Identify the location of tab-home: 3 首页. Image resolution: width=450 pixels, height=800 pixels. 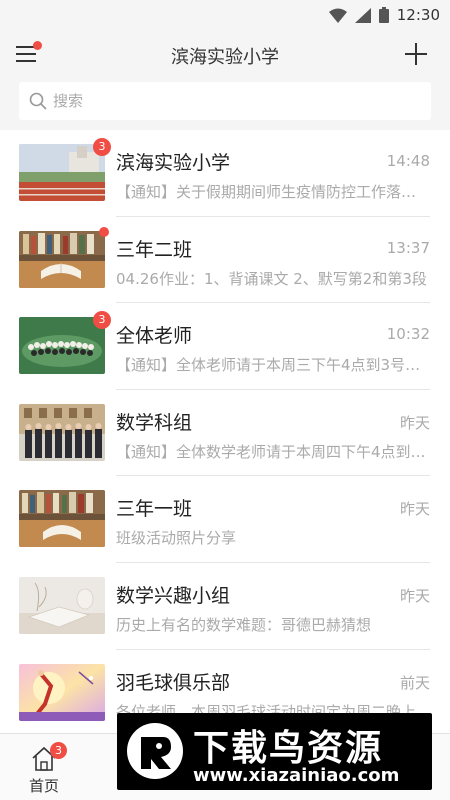
(44, 769).